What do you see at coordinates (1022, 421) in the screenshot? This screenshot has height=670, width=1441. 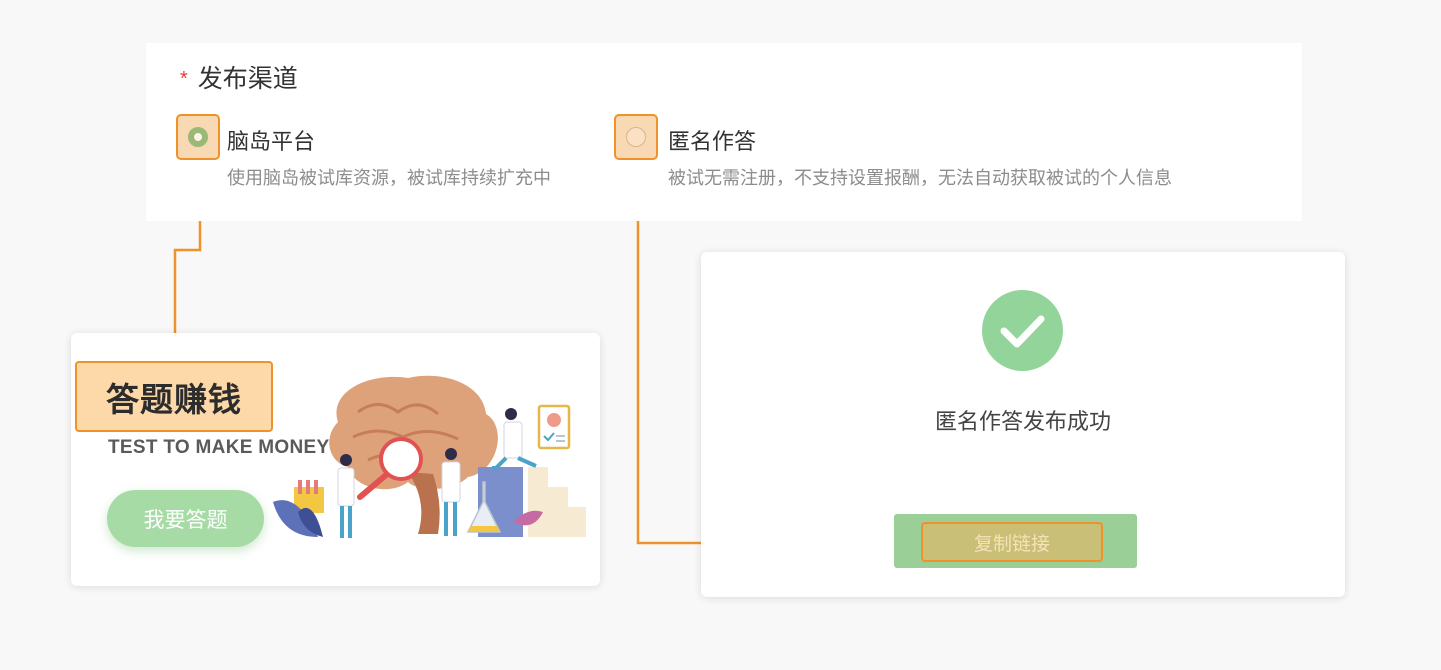 I see `success-message: 匿名作答发布成功` at bounding box center [1022, 421].